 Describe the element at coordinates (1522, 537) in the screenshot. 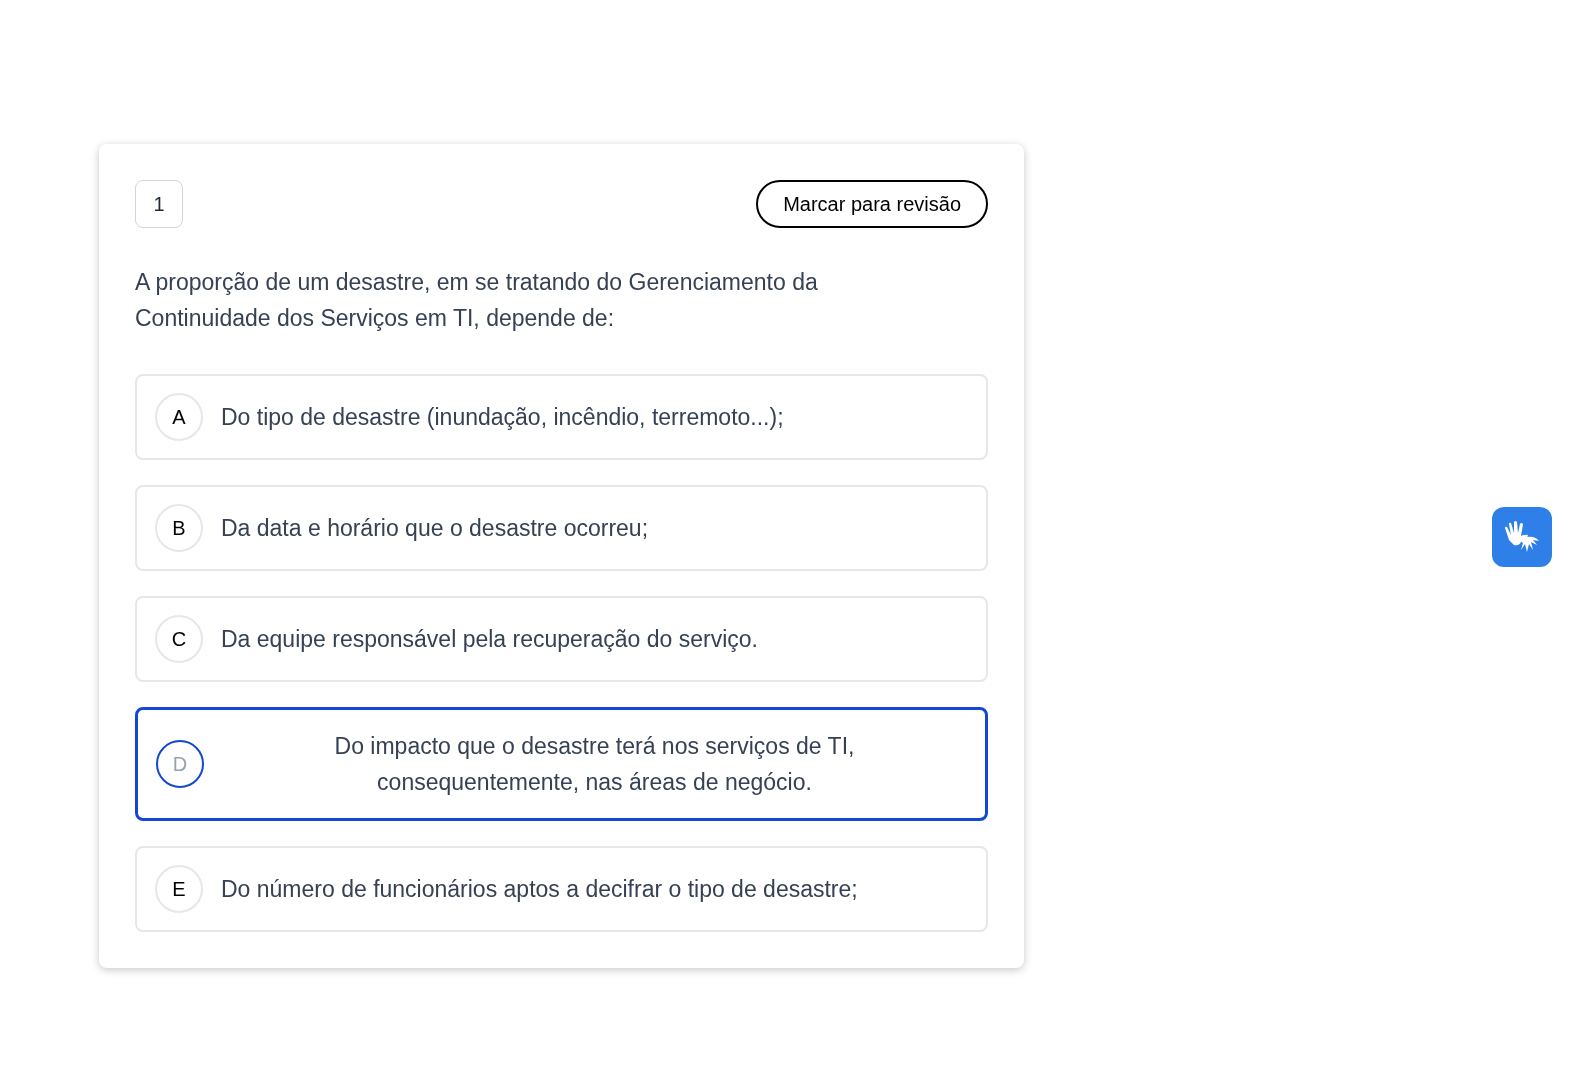

I see `sign-language-button` at that location.